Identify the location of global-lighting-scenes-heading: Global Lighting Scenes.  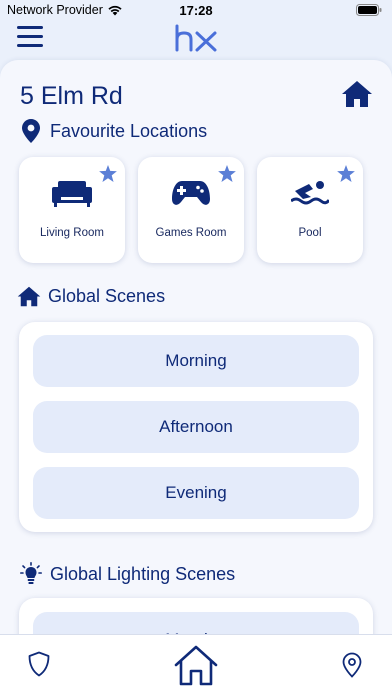
(127, 574).